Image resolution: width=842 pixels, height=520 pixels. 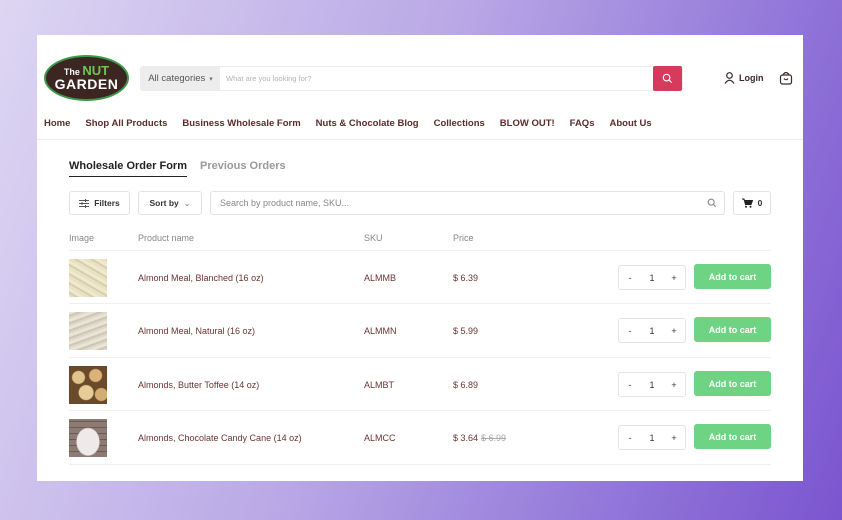 I want to click on product-price: $ 6.89, so click(x=465, y=385).